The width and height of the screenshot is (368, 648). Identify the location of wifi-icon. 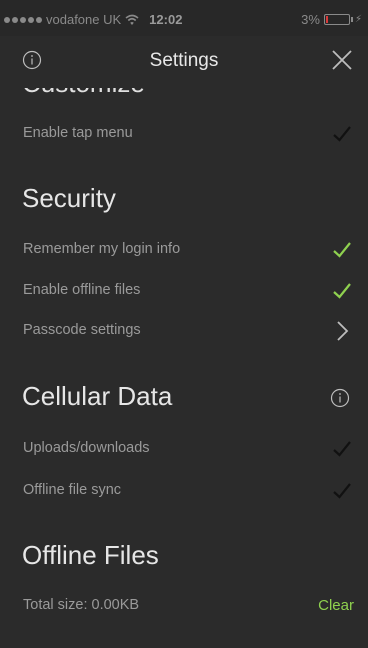
(132, 19).